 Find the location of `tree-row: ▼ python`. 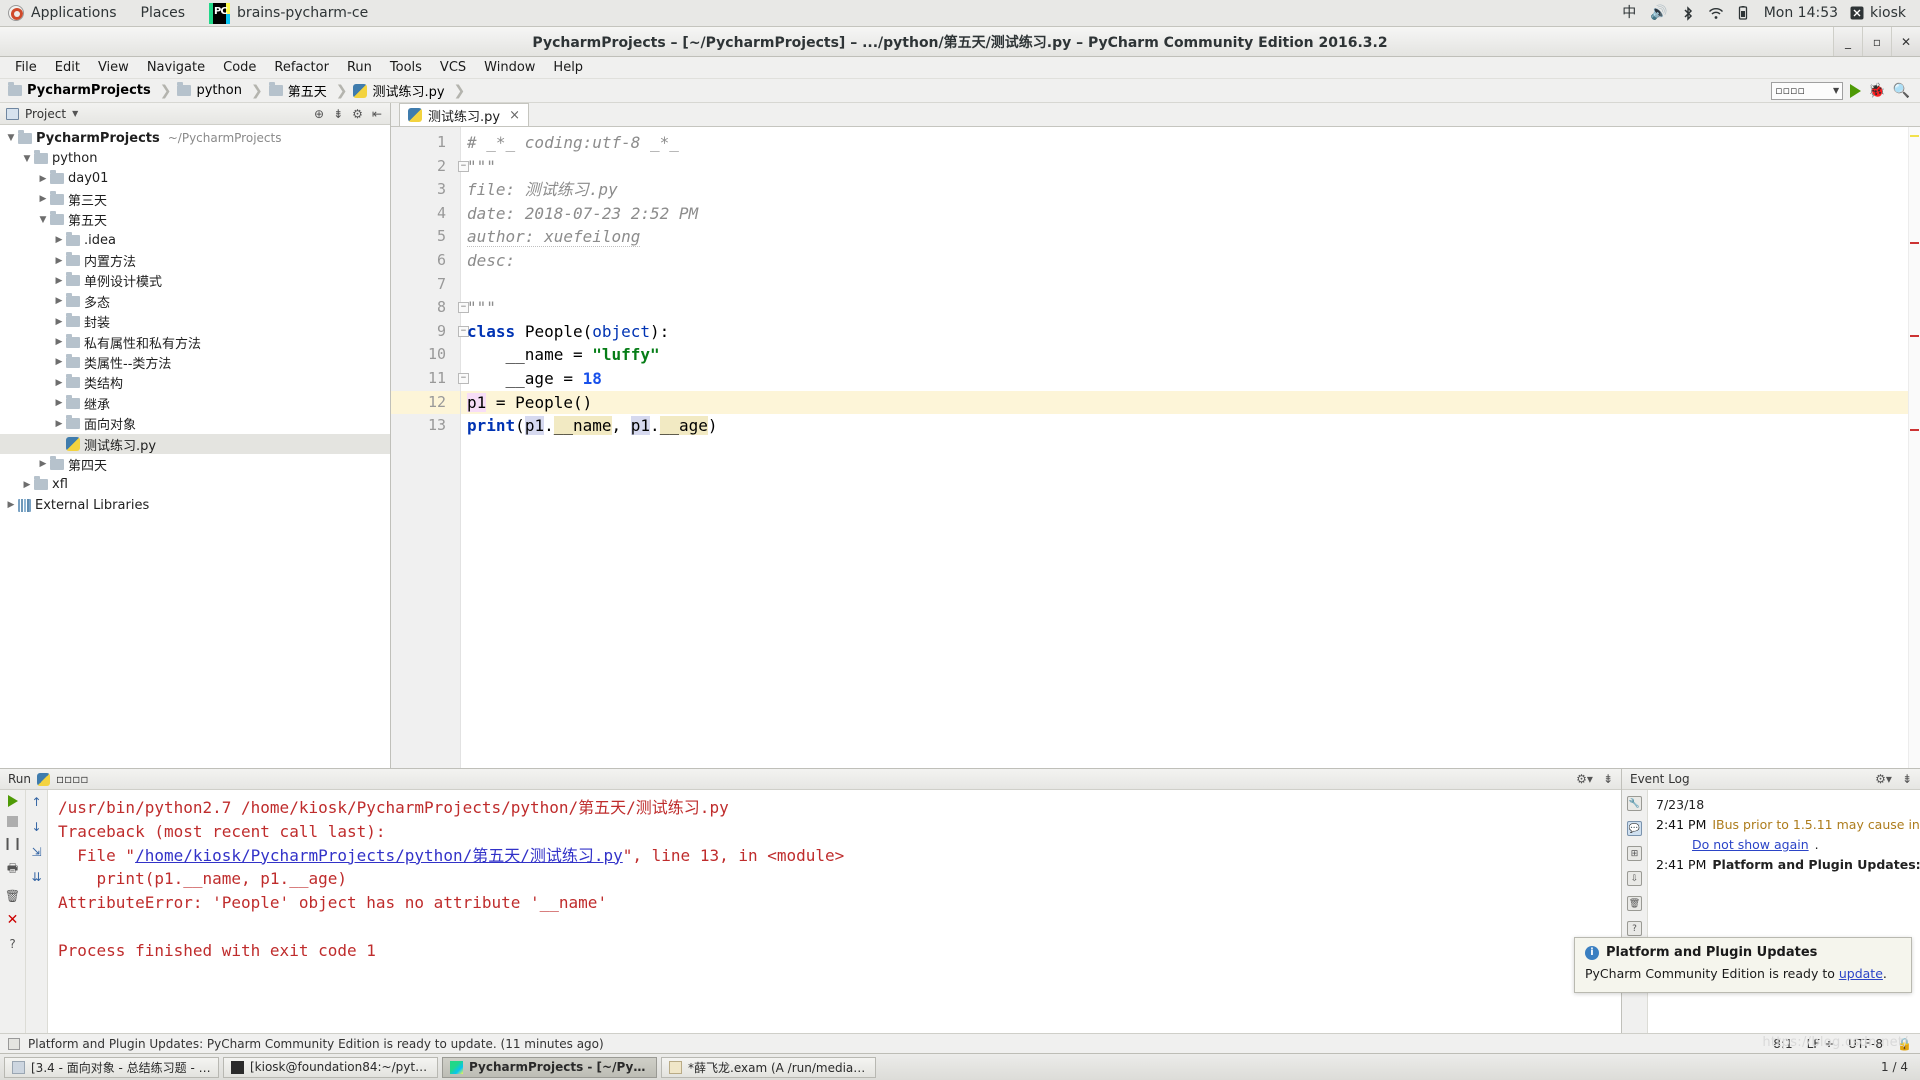

tree-row: ▼ python is located at coordinates (195, 158).